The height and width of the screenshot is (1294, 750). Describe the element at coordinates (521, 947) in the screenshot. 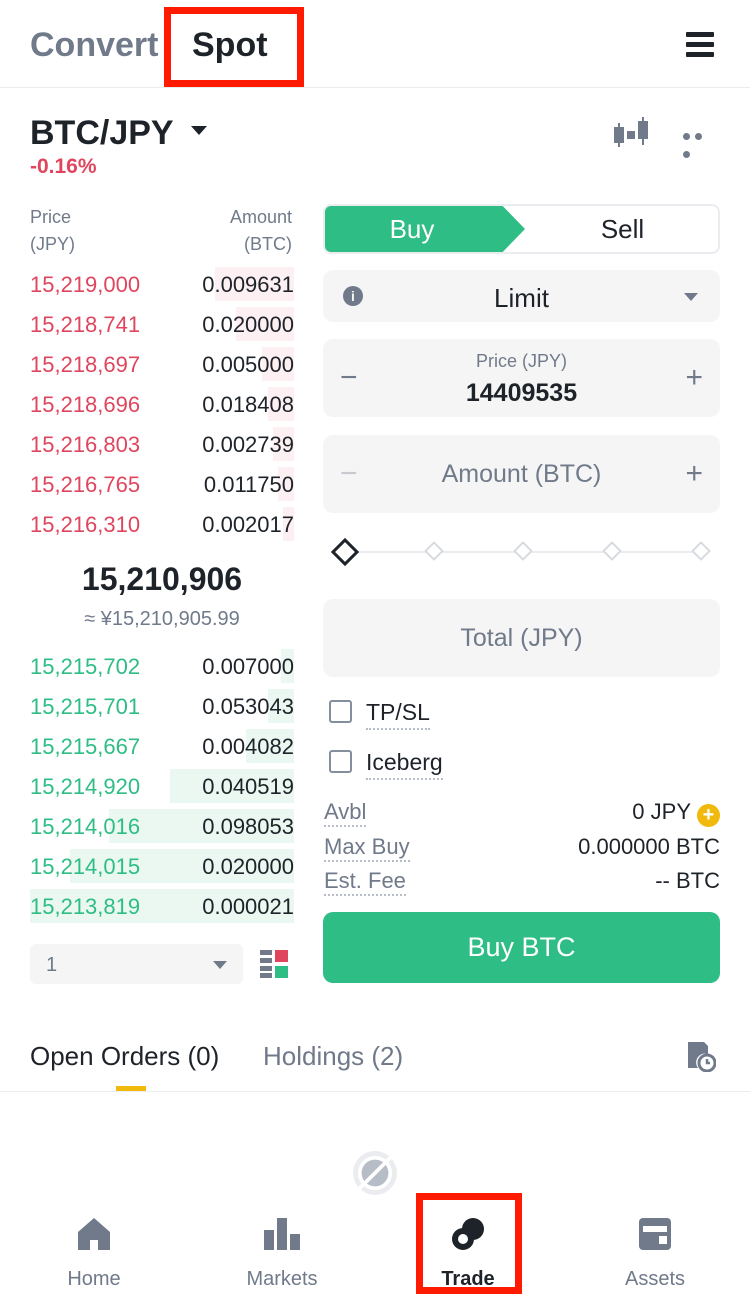

I see `buy-btc-button: Buy BTC` at that location.